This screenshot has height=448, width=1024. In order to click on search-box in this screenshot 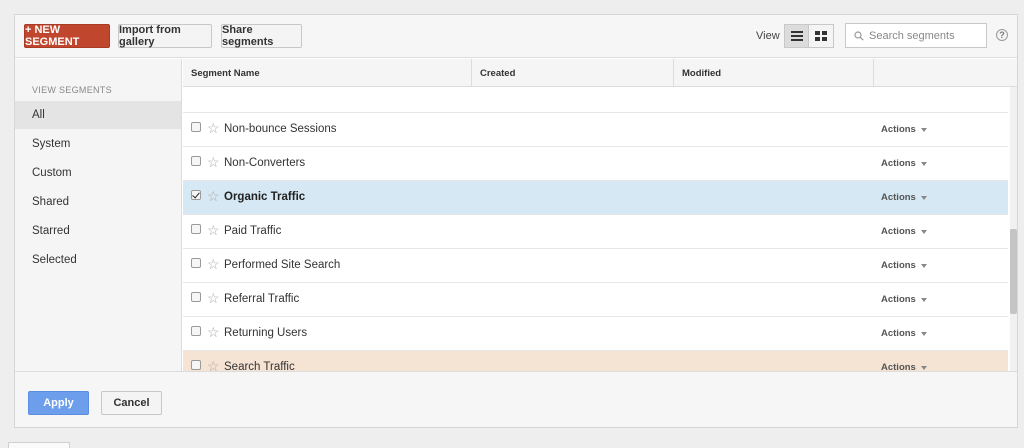, I will do `click(916, 35)`.